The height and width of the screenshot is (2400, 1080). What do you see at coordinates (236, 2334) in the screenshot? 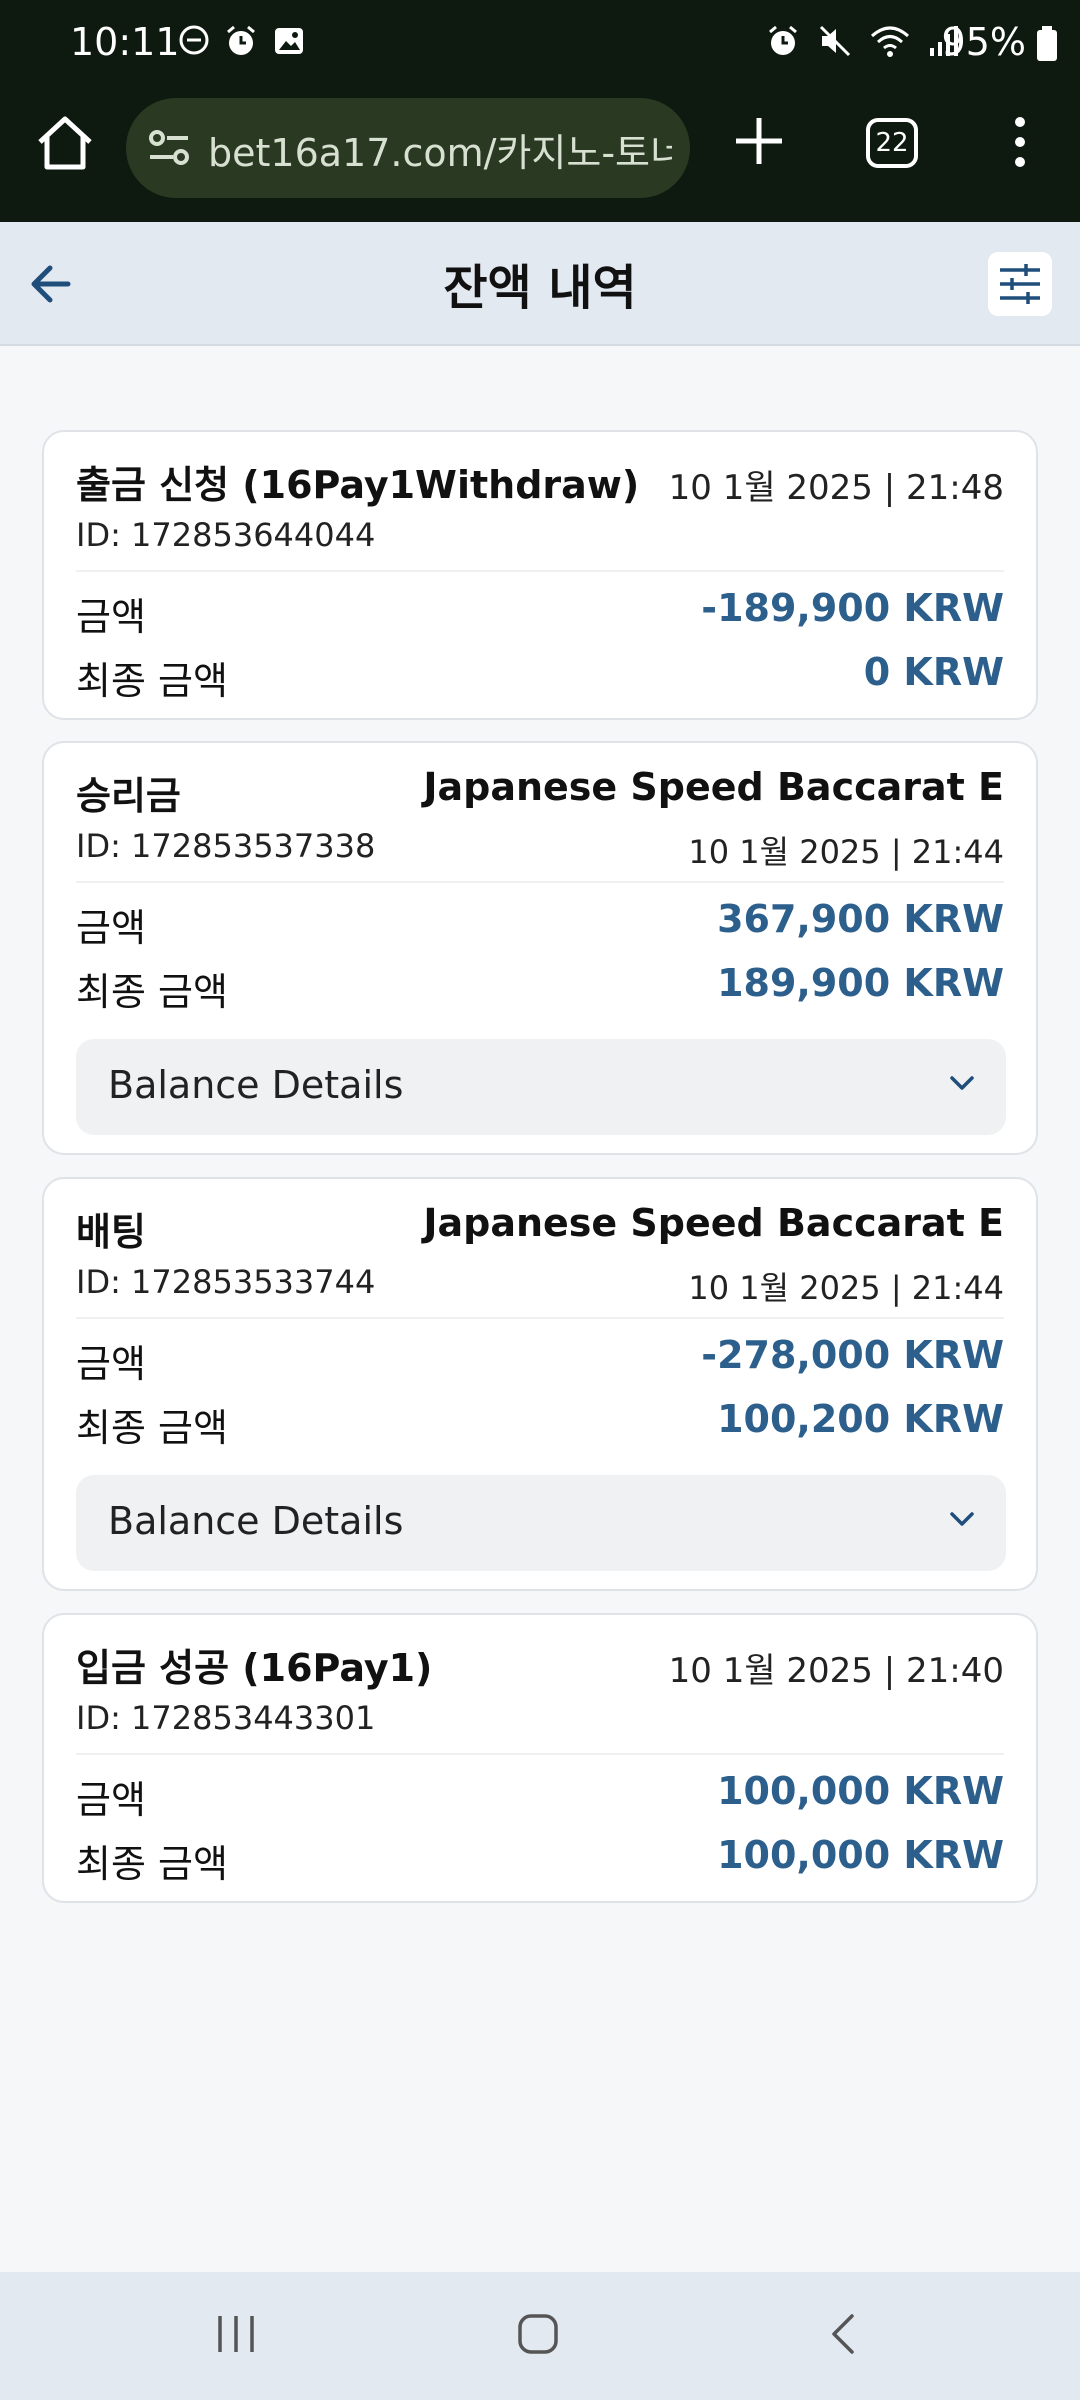
I see `recents-icon` at bounding box center [236, 2334].